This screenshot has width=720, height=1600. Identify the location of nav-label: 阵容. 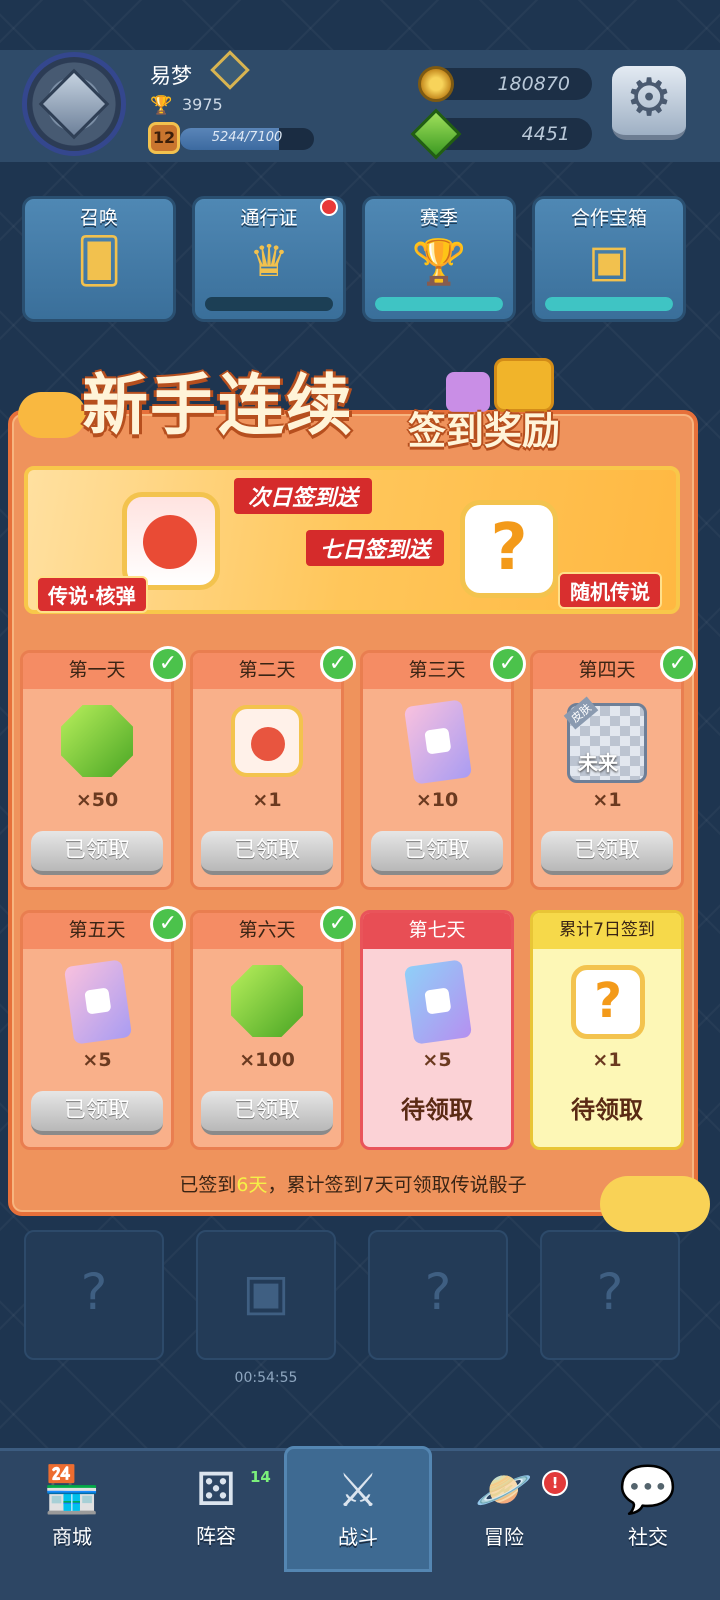
(216, 1536).